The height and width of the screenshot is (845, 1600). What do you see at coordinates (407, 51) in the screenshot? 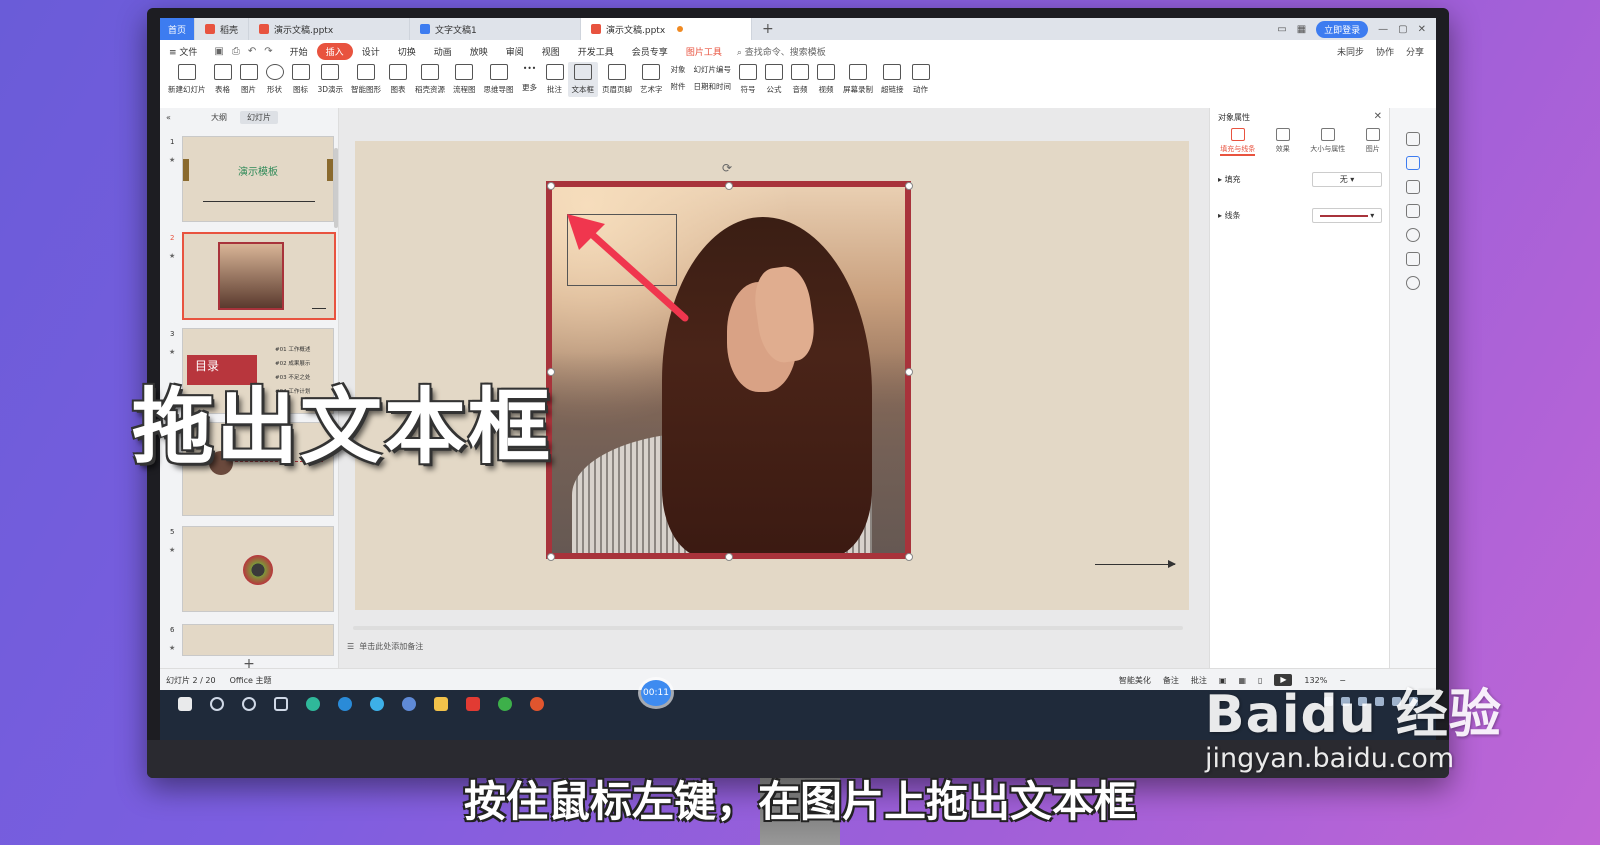
I see `menu-transitions: 切换` at bounding box center [407, 51].